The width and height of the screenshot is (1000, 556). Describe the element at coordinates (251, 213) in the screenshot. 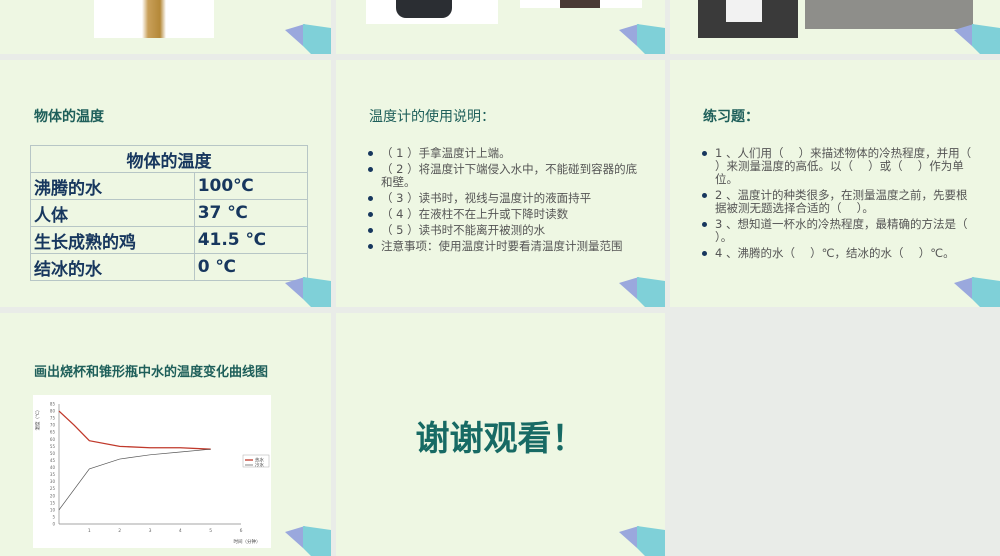

I see `table-cell: 37 ℃` at that location.